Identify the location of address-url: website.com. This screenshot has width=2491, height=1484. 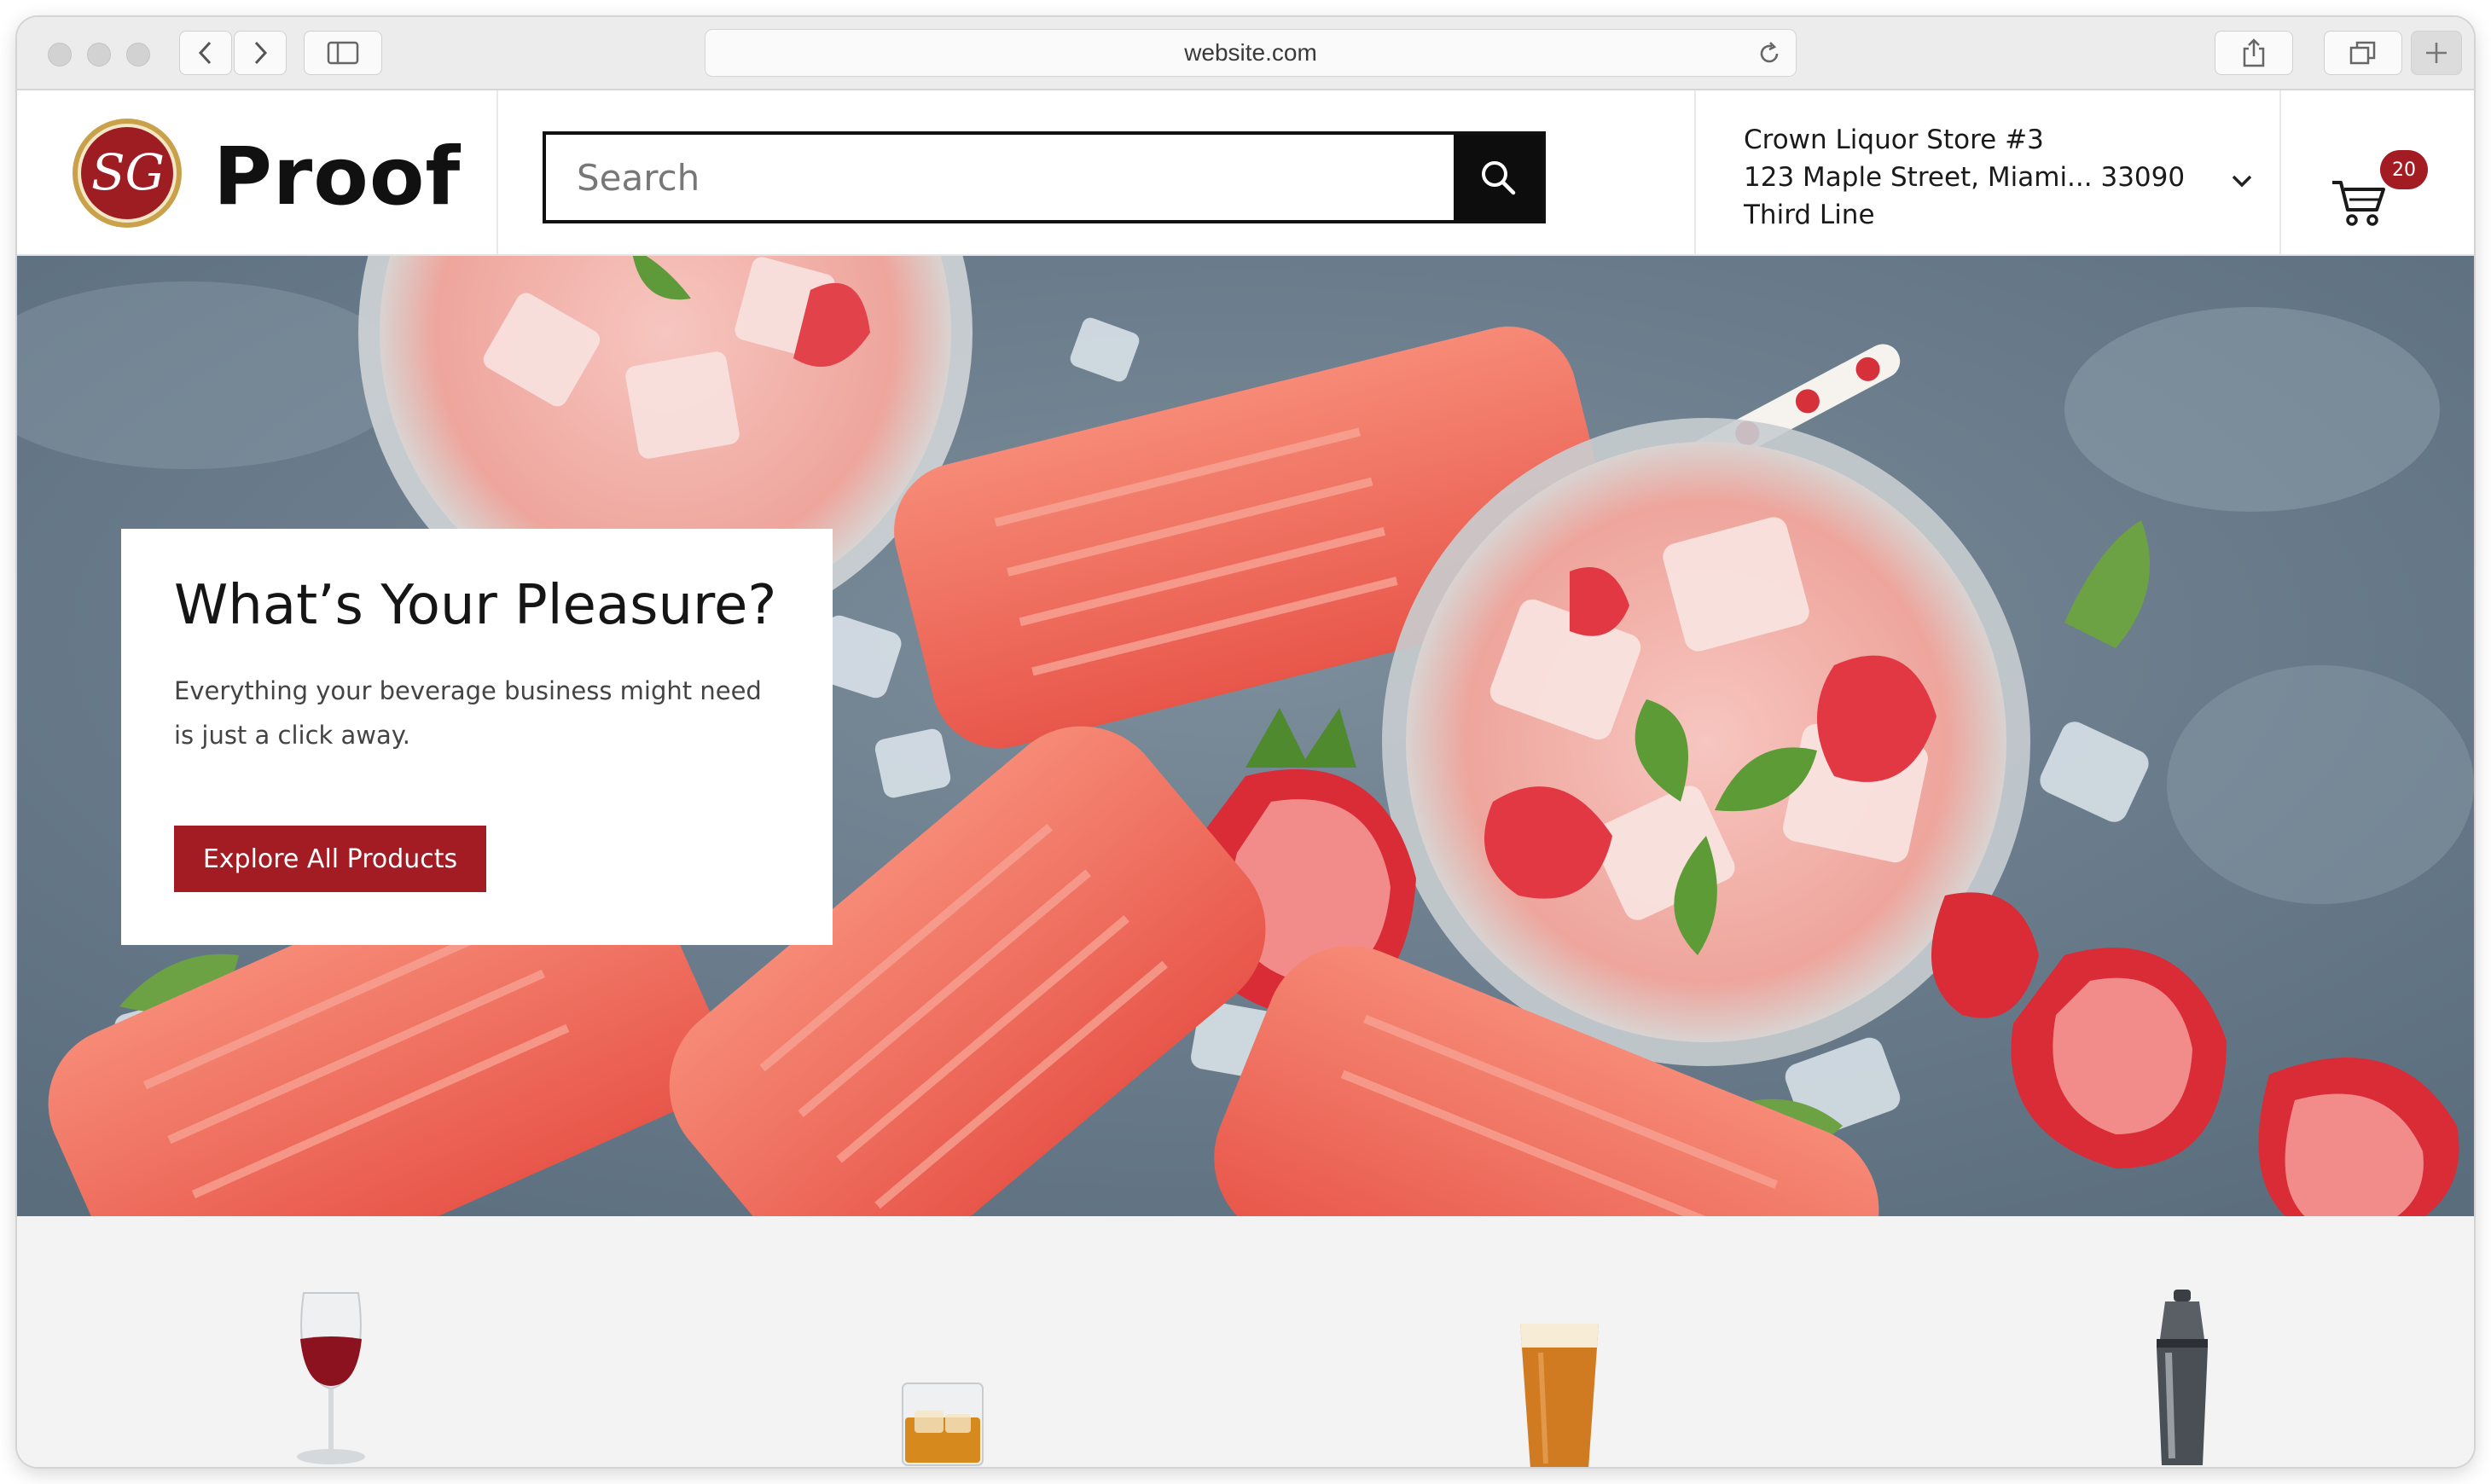
(1251, 52).